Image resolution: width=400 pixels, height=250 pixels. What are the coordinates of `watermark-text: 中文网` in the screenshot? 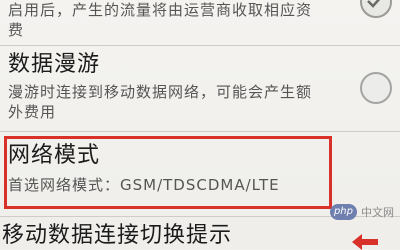 It's located at (377, 212).